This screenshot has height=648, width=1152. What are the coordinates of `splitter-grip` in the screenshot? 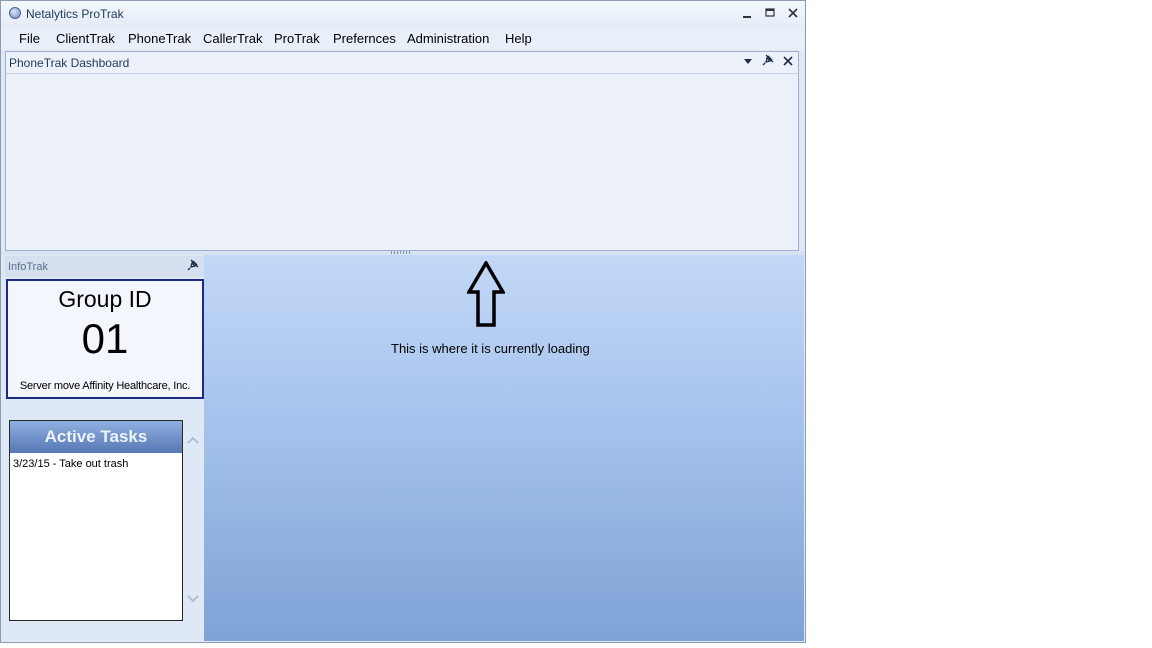 It's located at (401, 252).